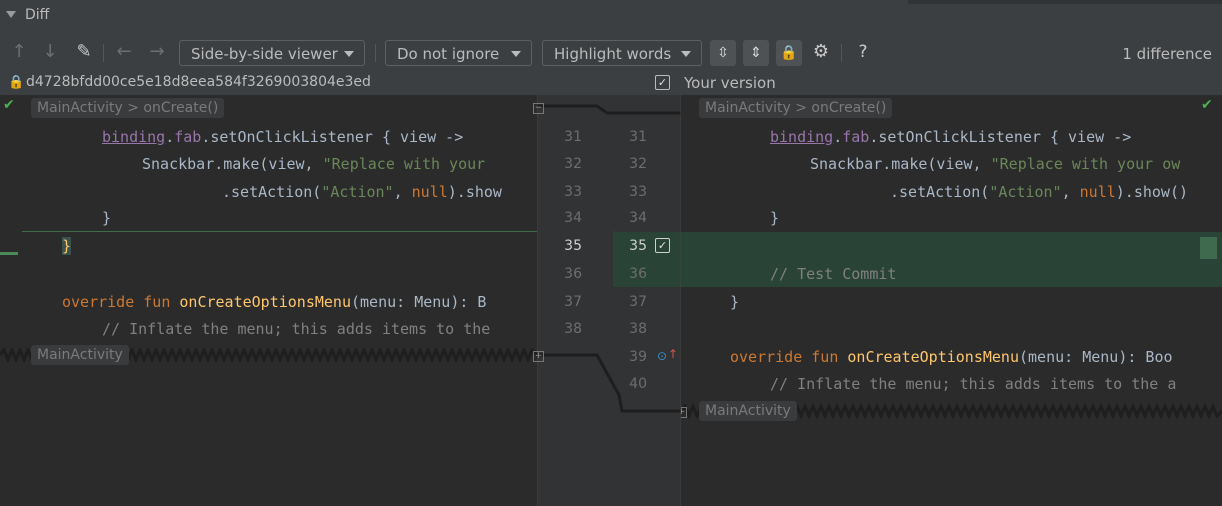  What do you see at coordinates (264, 54) in the screenshot?
I see `viewer-mode-label: Side-by-side viewer` at bounding box center [264, 54].